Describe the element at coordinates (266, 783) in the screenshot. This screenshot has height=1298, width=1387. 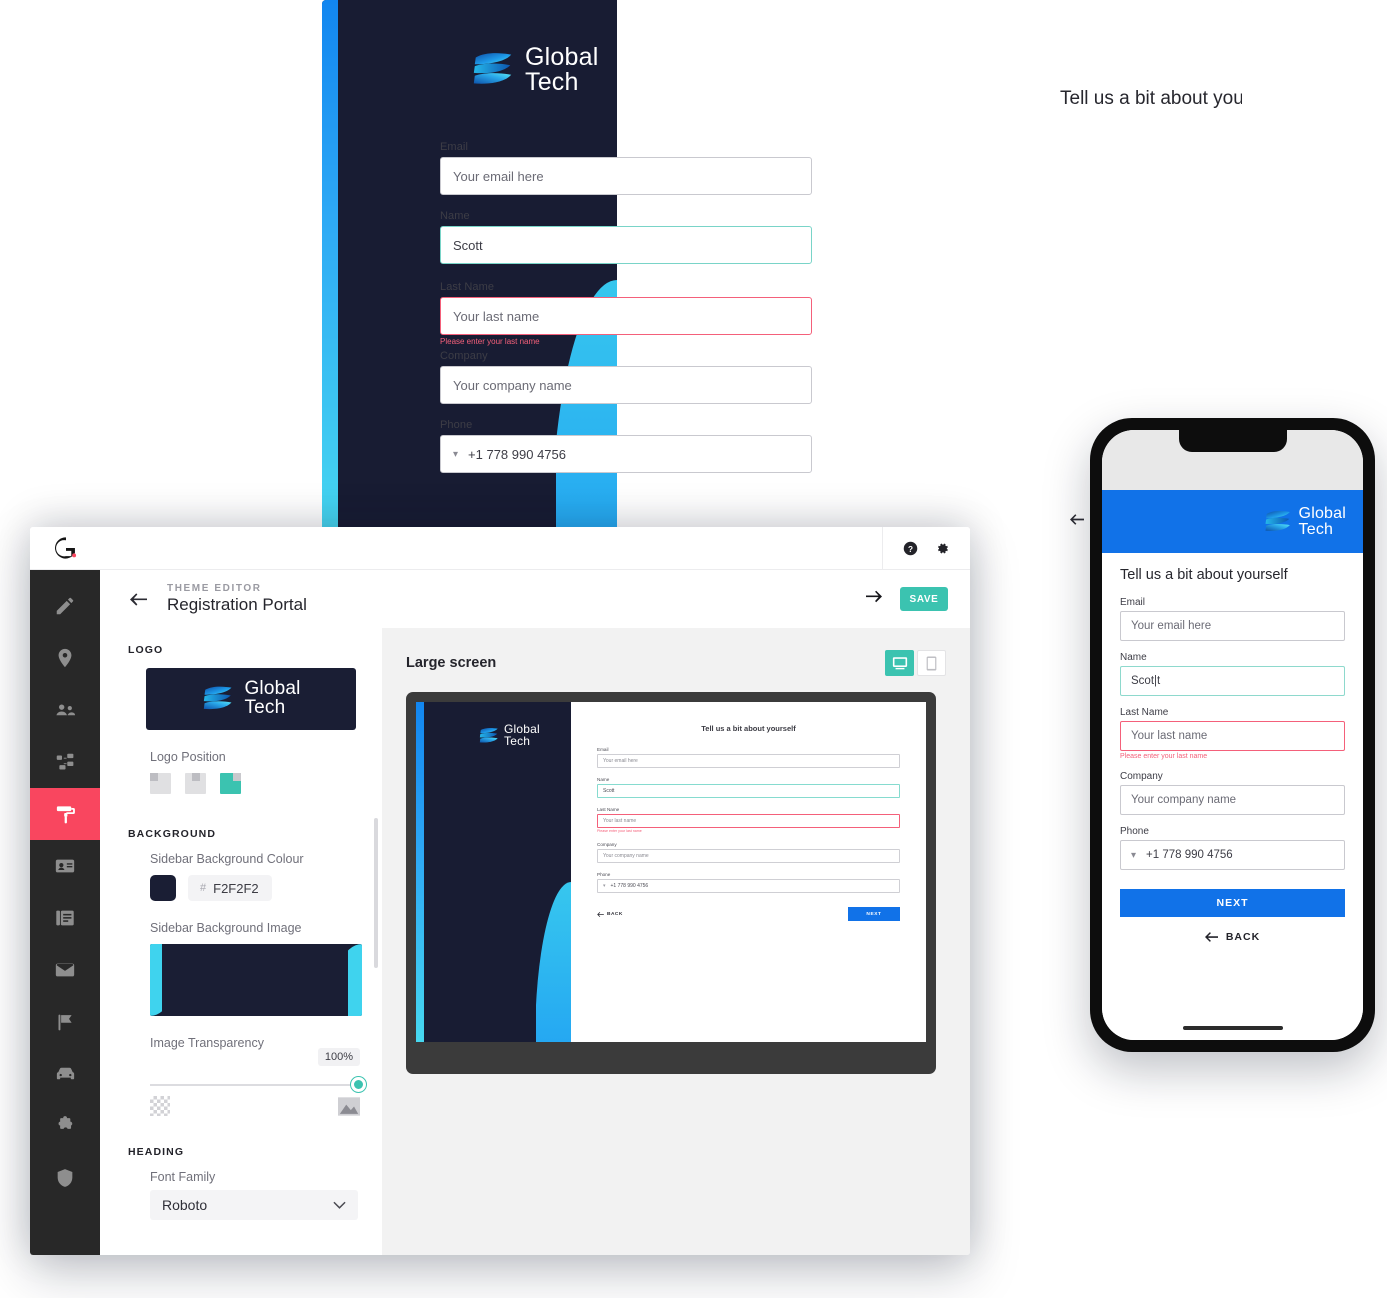
I see `logo-position-options` at that location.